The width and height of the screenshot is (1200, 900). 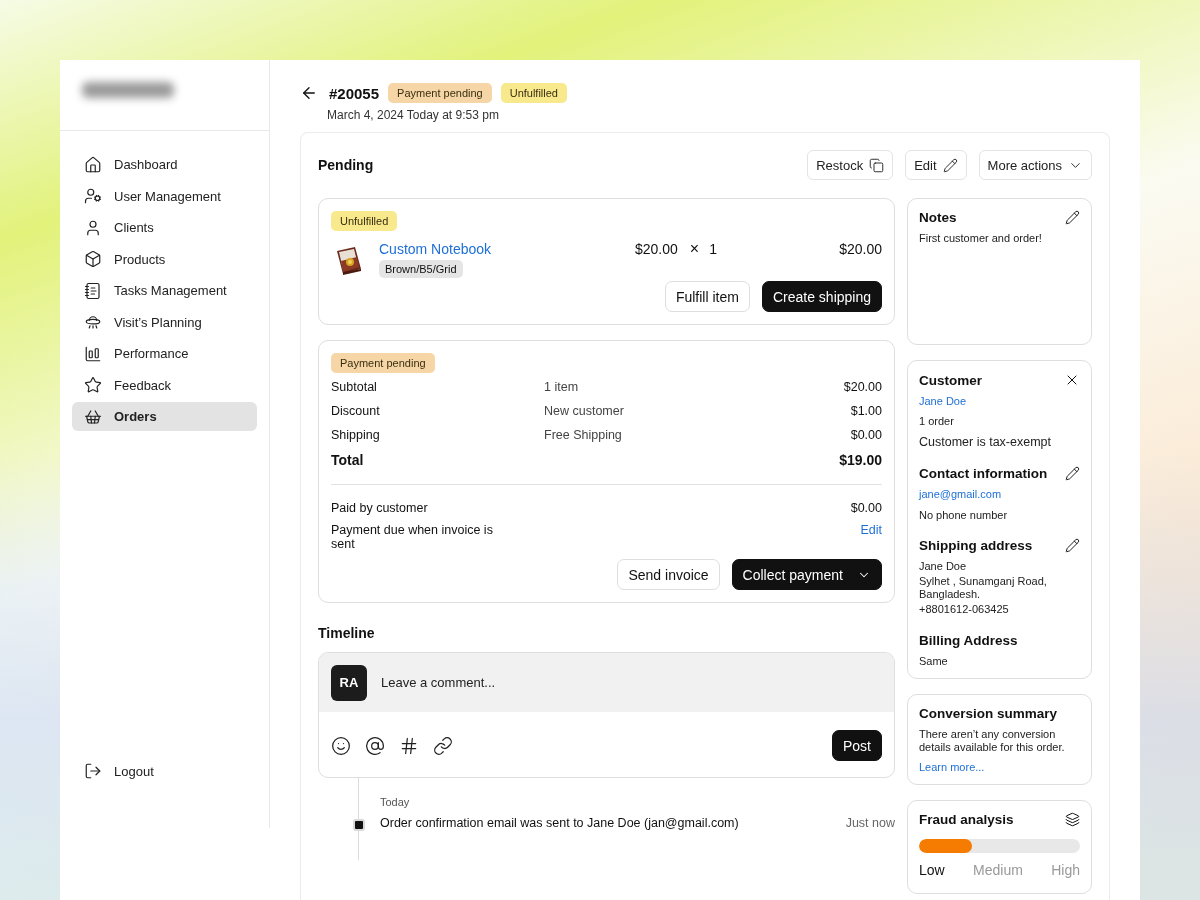 I want to click on card-title: Fraud analysis, so click(x=966, y=820).